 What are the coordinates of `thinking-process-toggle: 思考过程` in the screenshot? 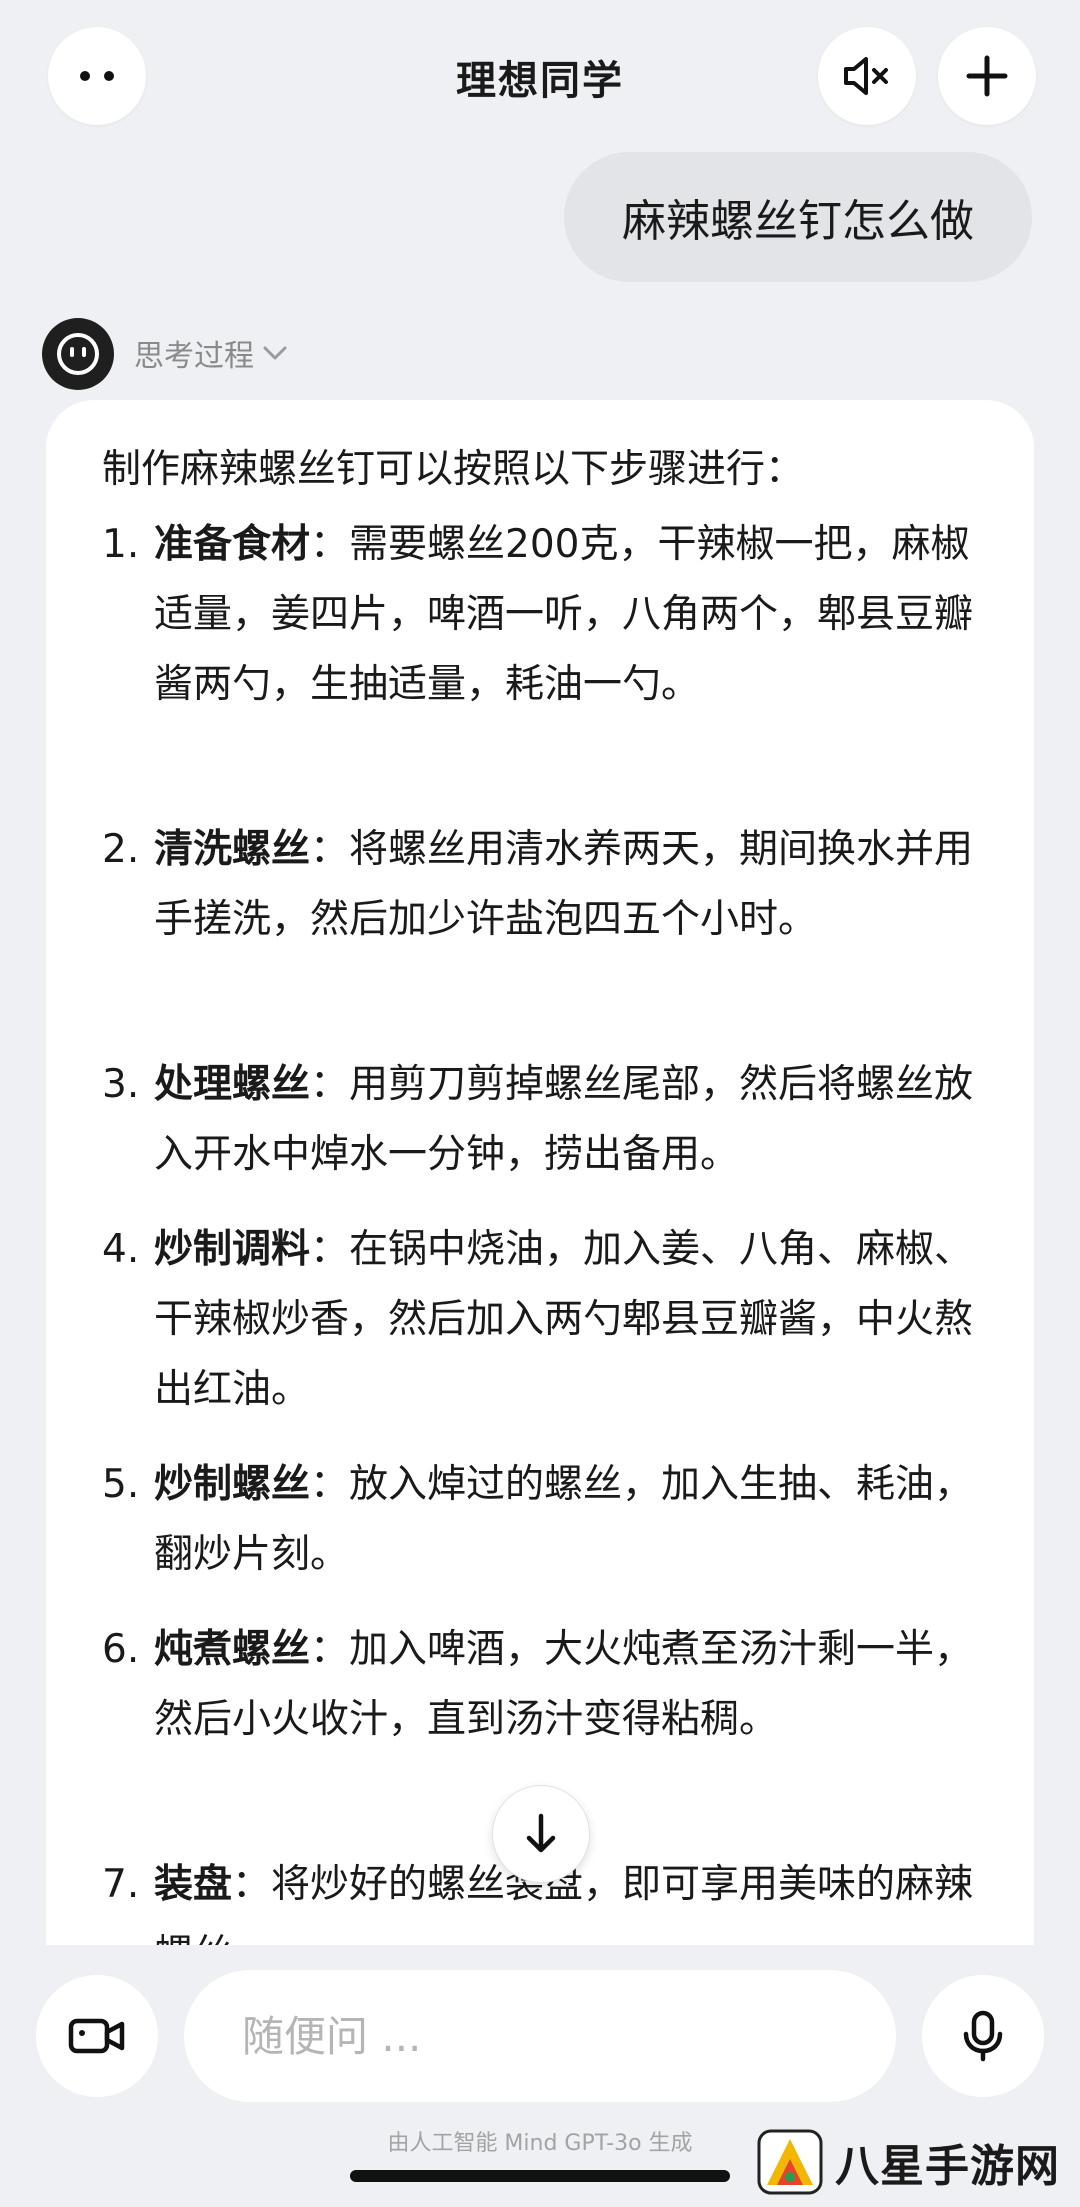 It's located at (211, 353).